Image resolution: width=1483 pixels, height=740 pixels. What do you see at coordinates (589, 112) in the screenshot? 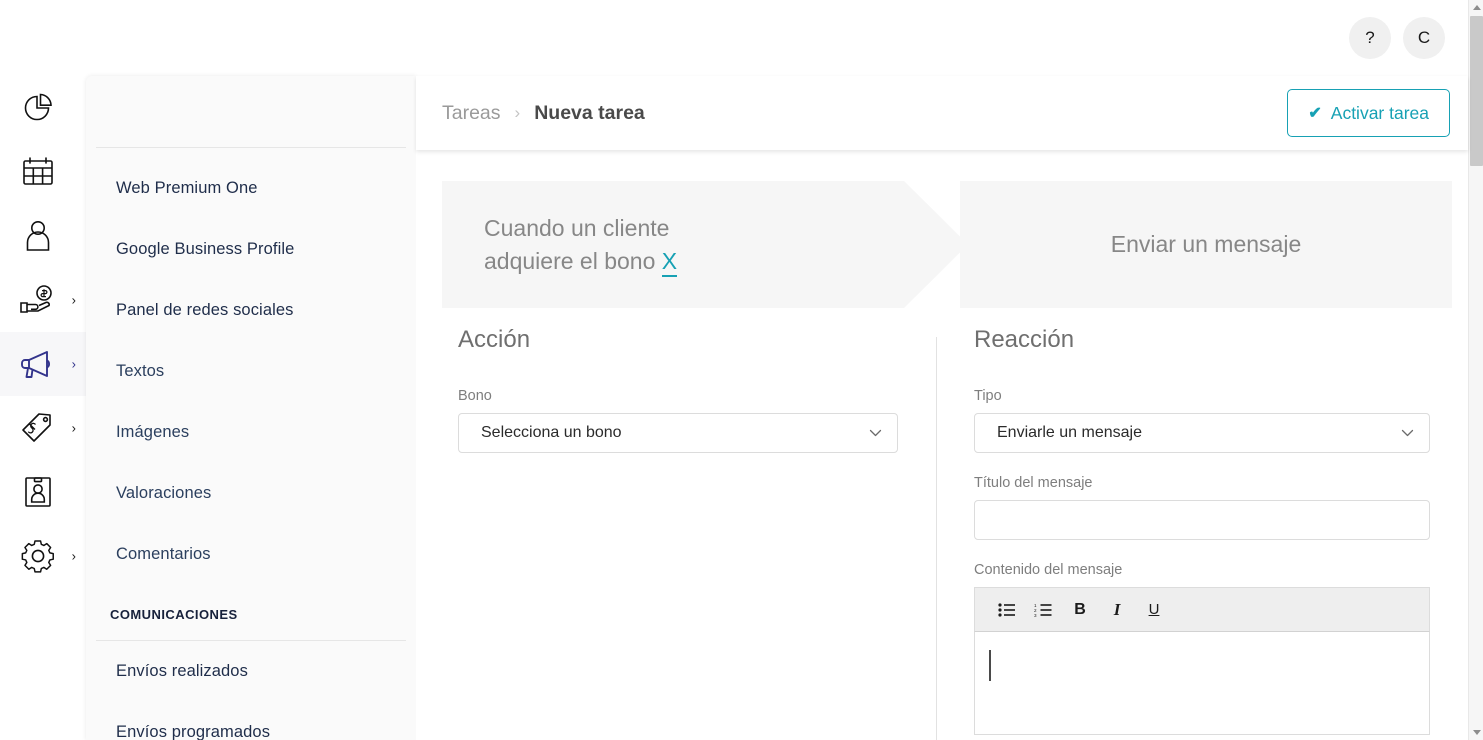
I see `page-title: Nueva tarea` at bounding box center [589, 112].